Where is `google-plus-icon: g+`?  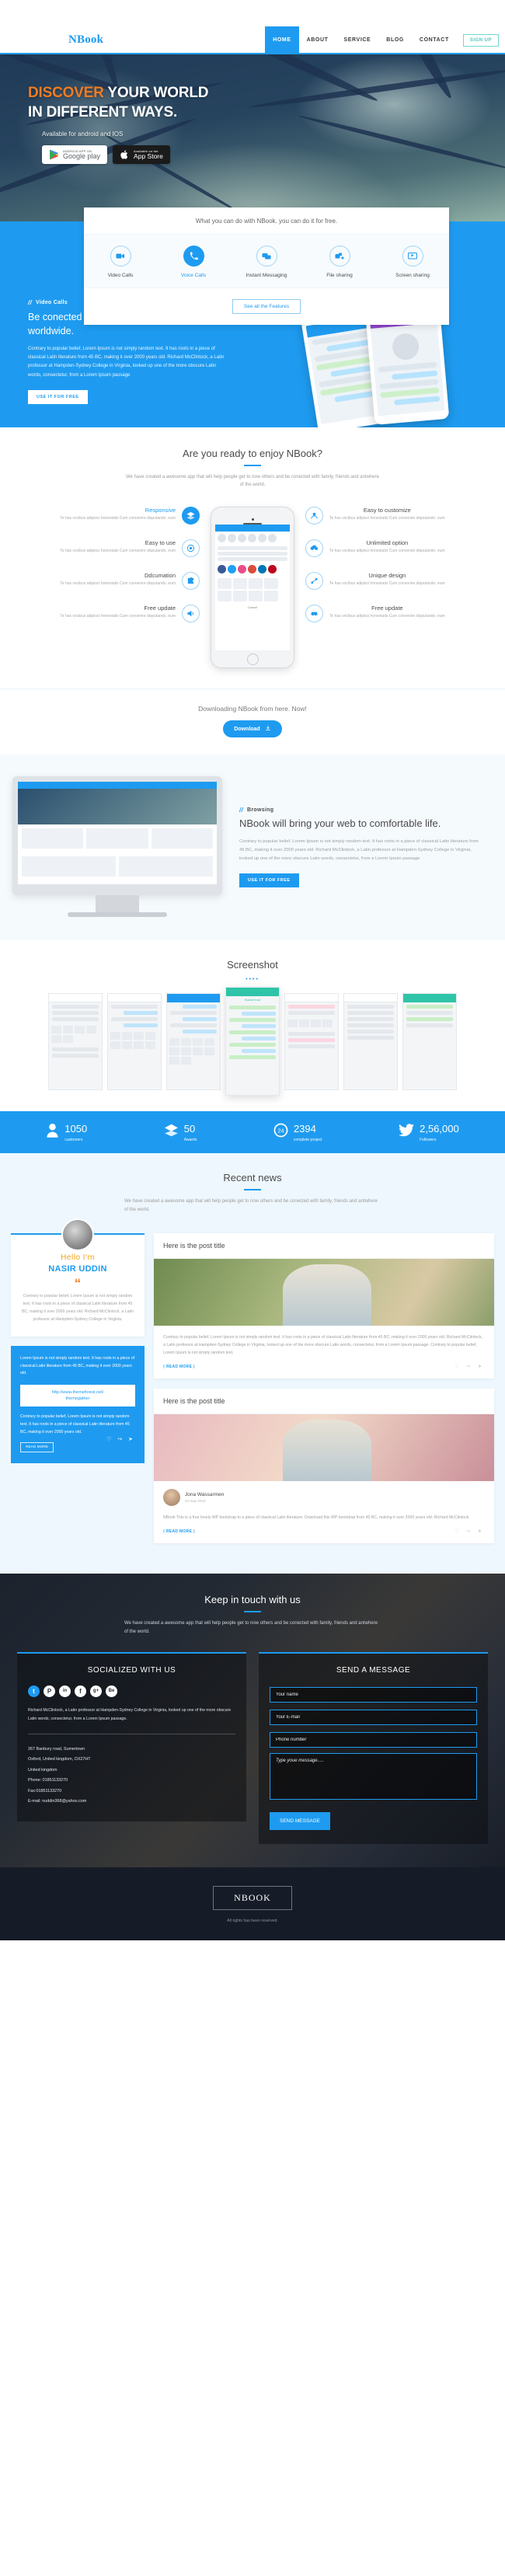 google-plus-icon: g+ is located at coordinates (96, 1691).